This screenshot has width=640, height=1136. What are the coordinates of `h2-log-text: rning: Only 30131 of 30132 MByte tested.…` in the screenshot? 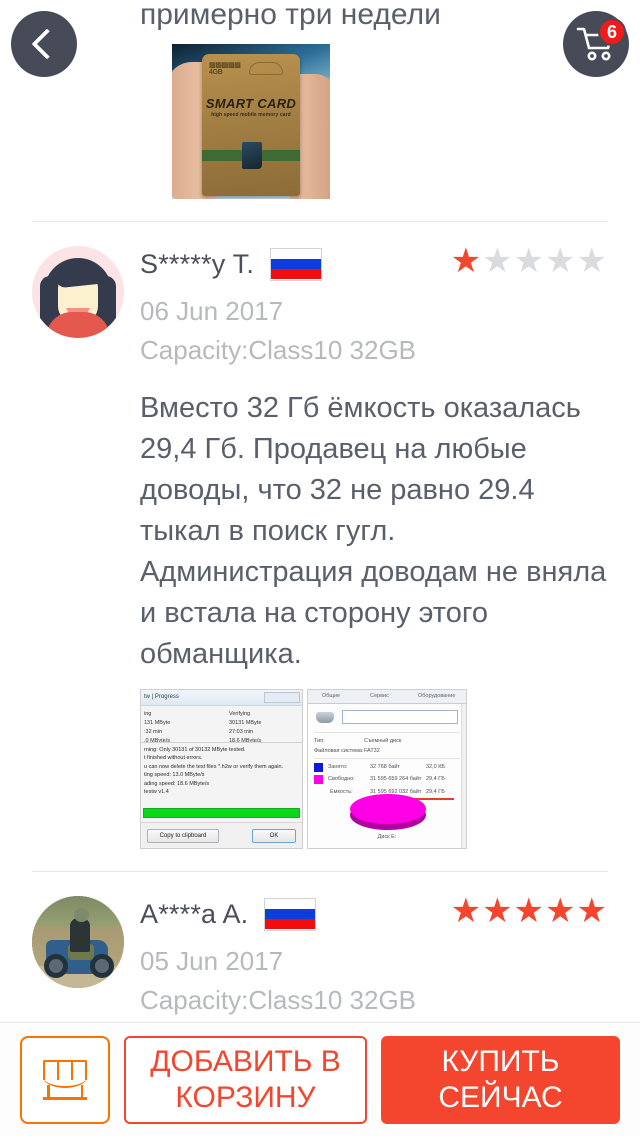 It's located at (214, 771).